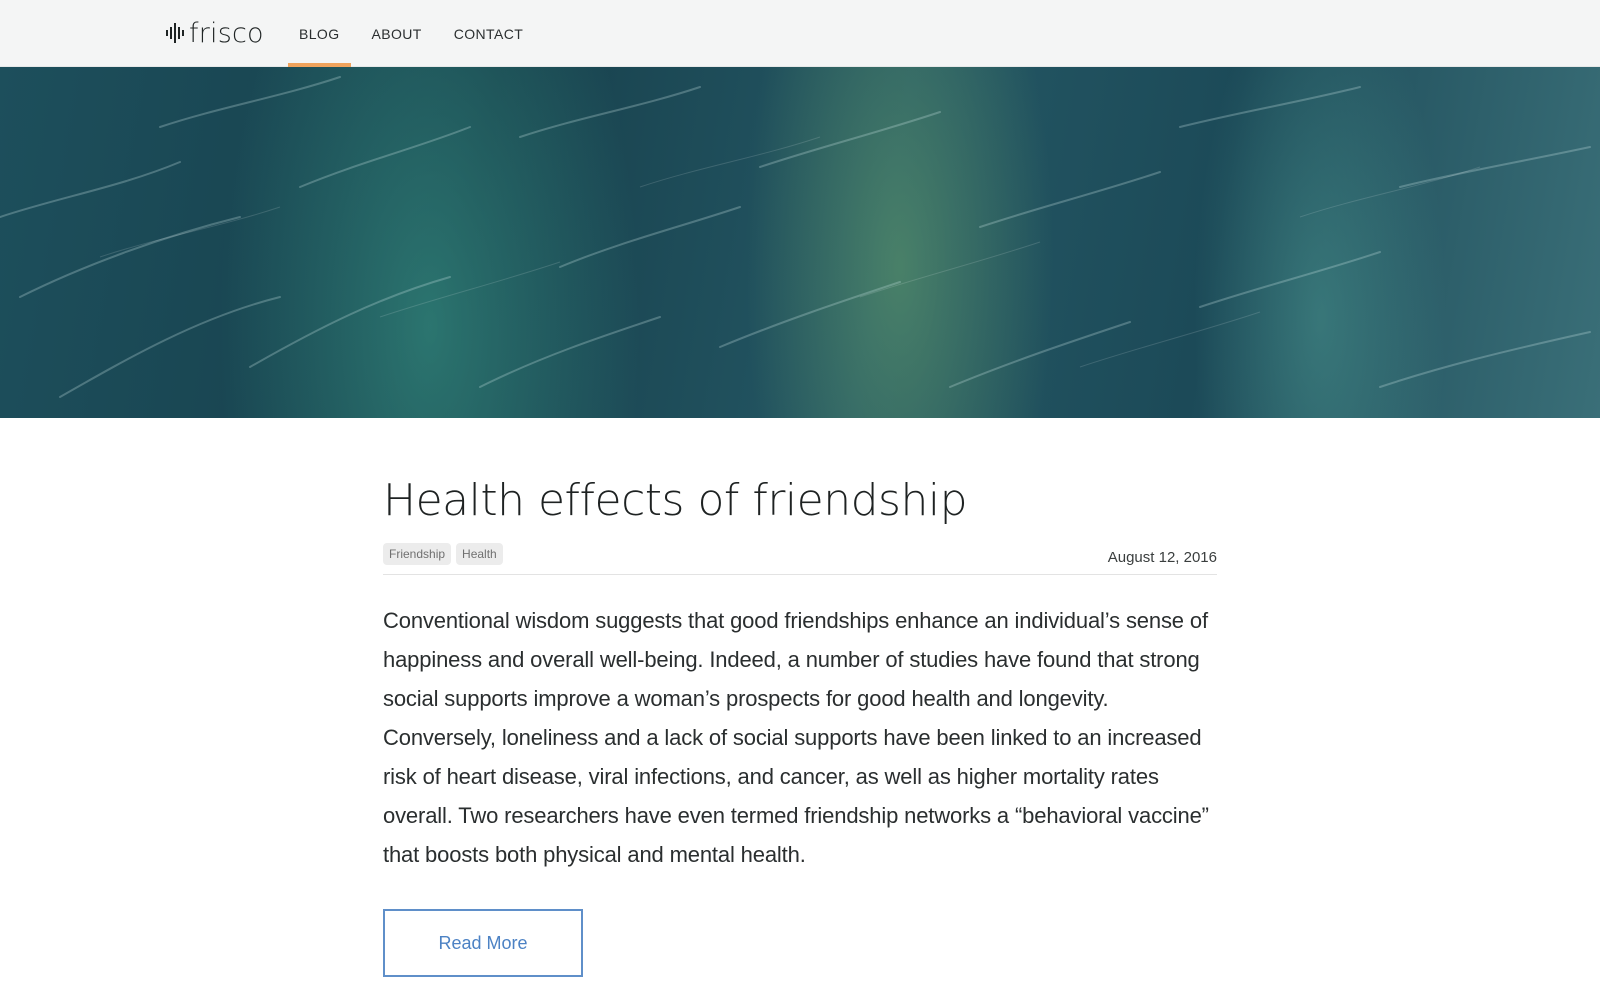 This screenshot has width=1600, height=1000. I want to click on main-nav: BLOG ABOUT CONTACT, so click(416, 34).